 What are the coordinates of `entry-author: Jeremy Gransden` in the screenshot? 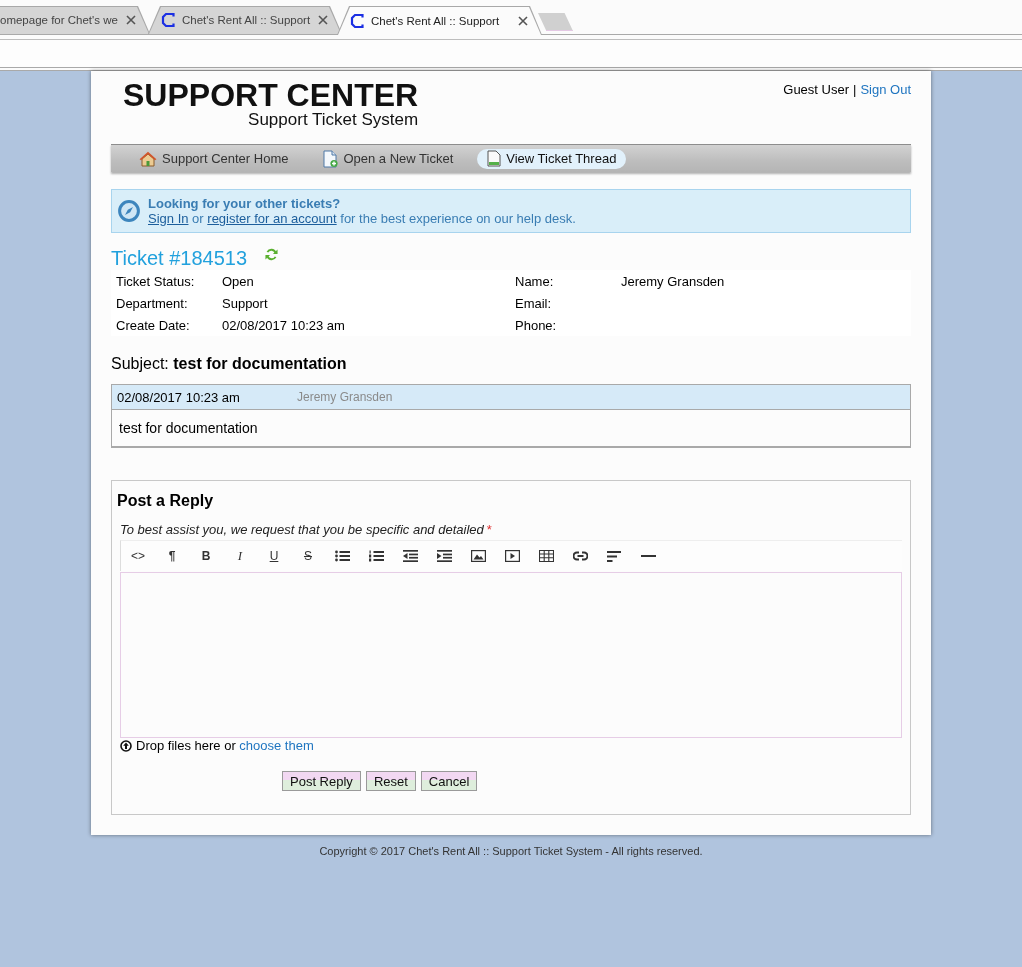 It's located at (345, 397).